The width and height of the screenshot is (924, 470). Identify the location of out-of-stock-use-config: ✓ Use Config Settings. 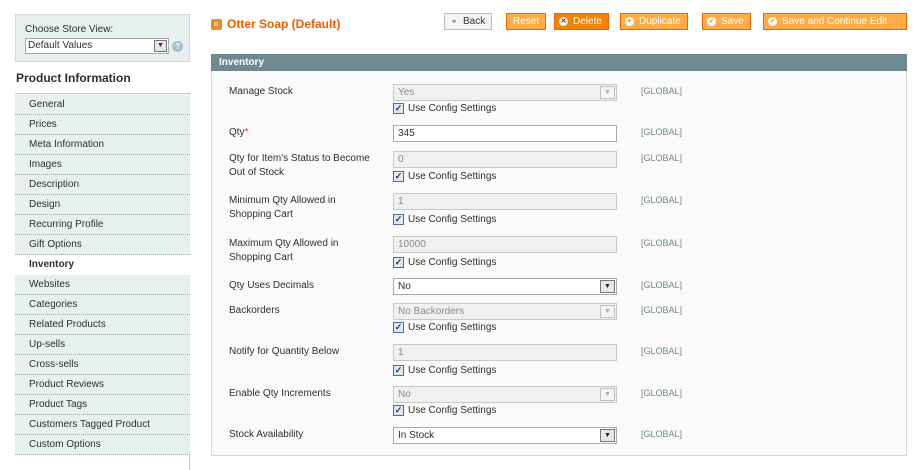
(444, 176).